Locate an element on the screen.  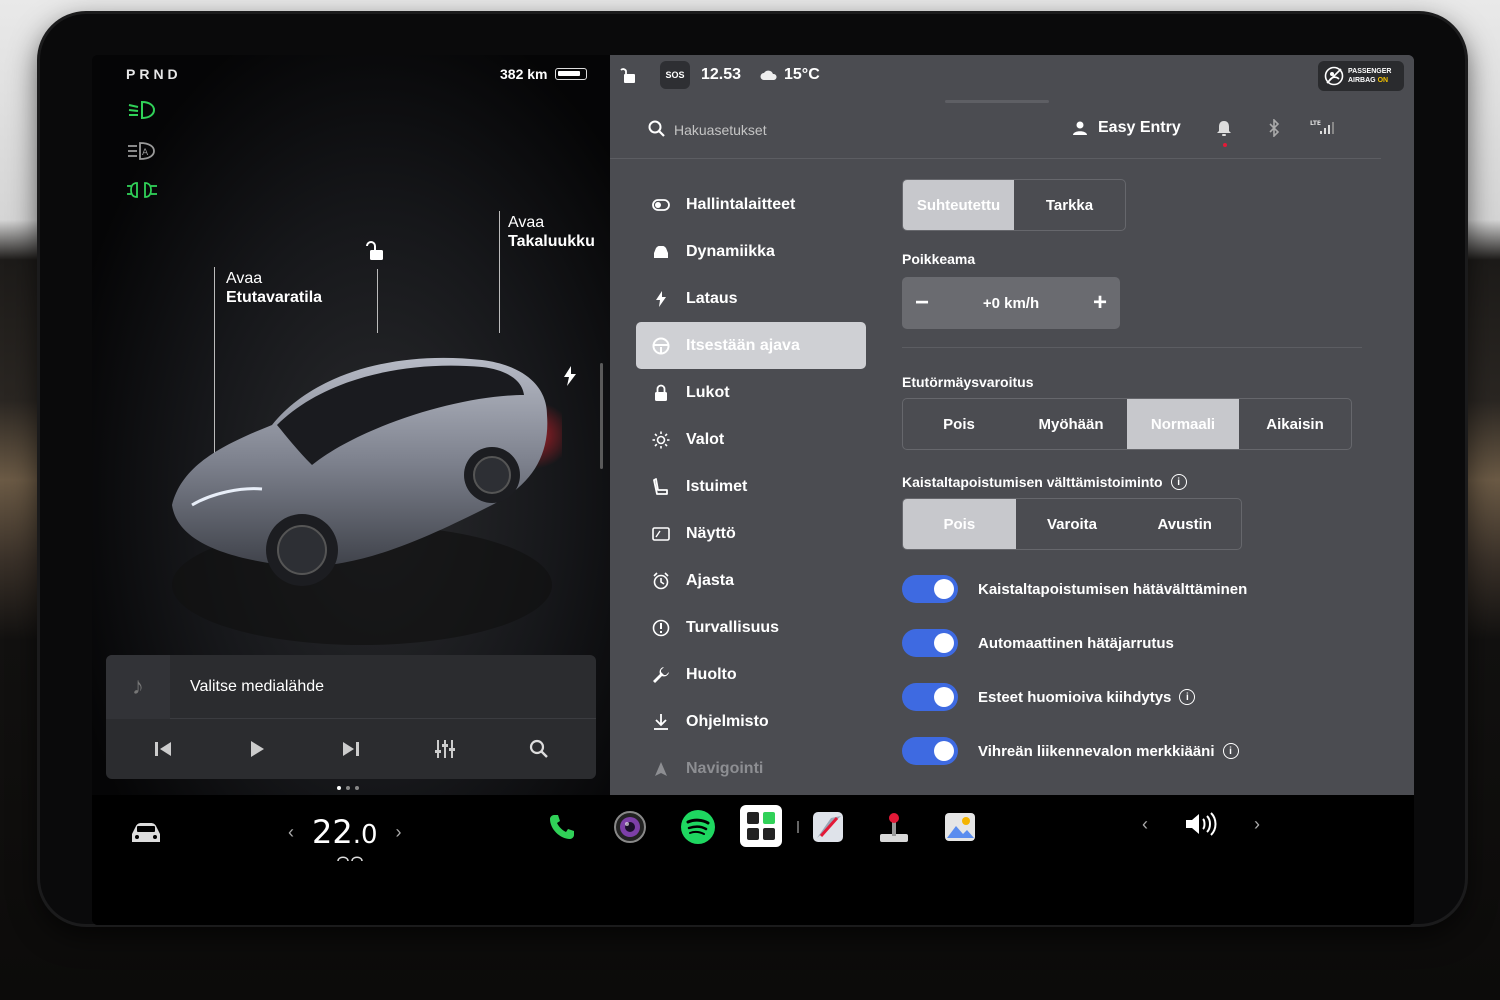
forward-collision-warning-selector: Pois Myöhään Normaali Aikaisin is located at coordinates (1127, 424).